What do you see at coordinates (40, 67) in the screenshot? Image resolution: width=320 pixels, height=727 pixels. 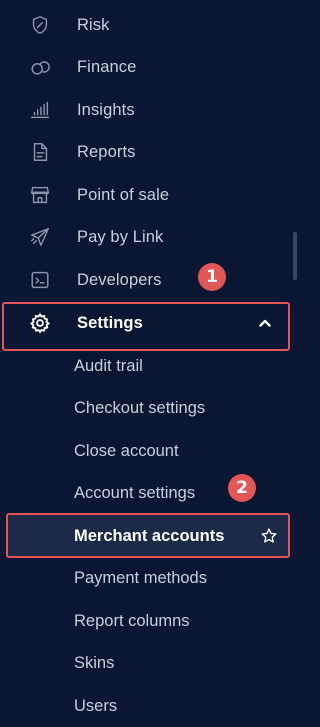 I see `coins-icon` at bounding box center [40, 67].